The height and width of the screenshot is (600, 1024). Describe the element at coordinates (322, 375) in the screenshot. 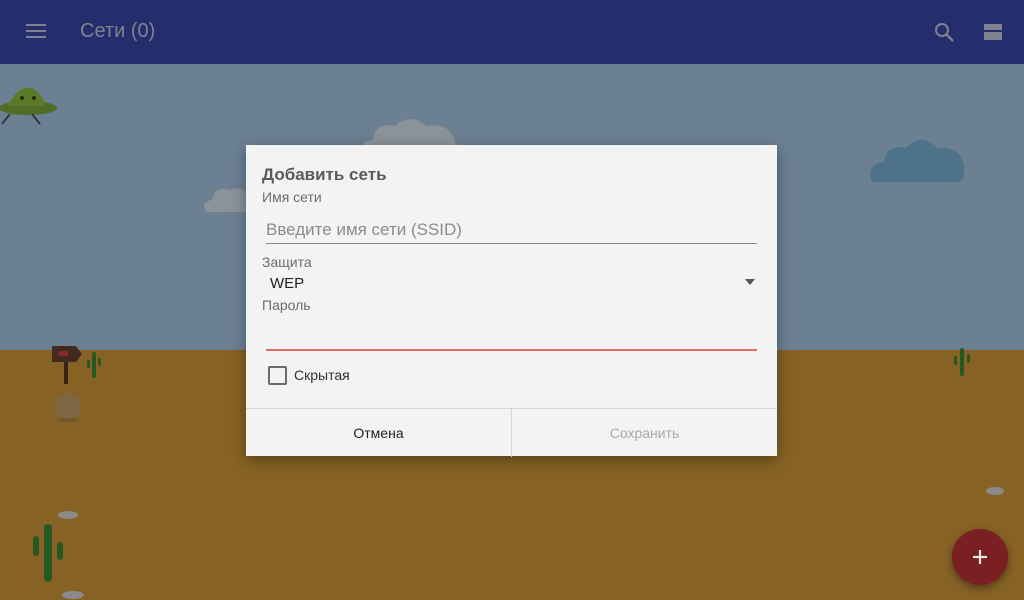

I see `hidden-checkbox-label: Скрытая` at that location.